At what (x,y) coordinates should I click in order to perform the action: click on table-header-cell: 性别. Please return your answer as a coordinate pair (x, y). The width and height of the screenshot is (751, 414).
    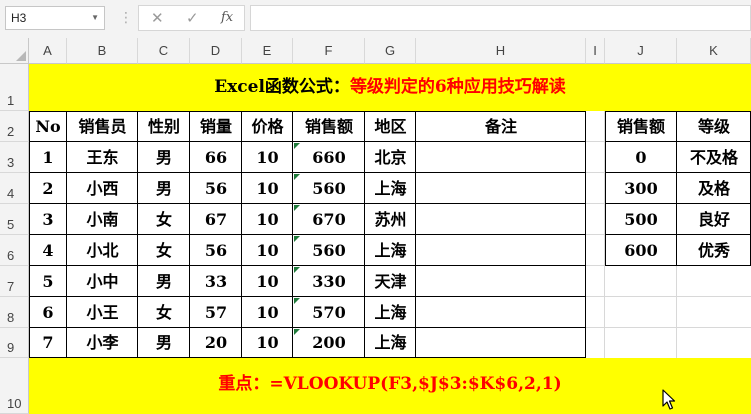
    Looking at the image, I should click on (164, 126).